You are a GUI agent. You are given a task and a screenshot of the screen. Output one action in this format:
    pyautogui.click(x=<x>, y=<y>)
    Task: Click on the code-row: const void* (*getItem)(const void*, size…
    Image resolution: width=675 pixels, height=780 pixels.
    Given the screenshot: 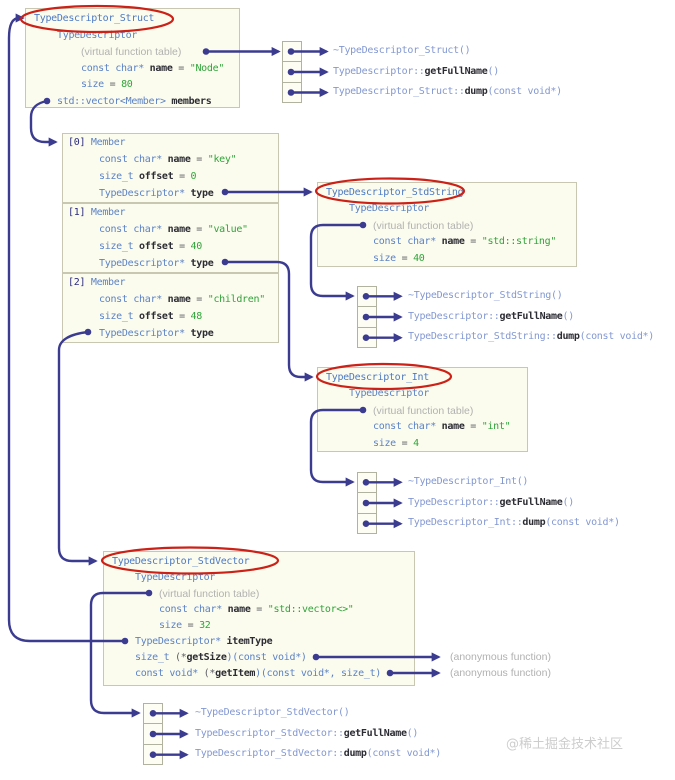 What is the action you would take?
    pyautogui.click(x=259, y=674)
    